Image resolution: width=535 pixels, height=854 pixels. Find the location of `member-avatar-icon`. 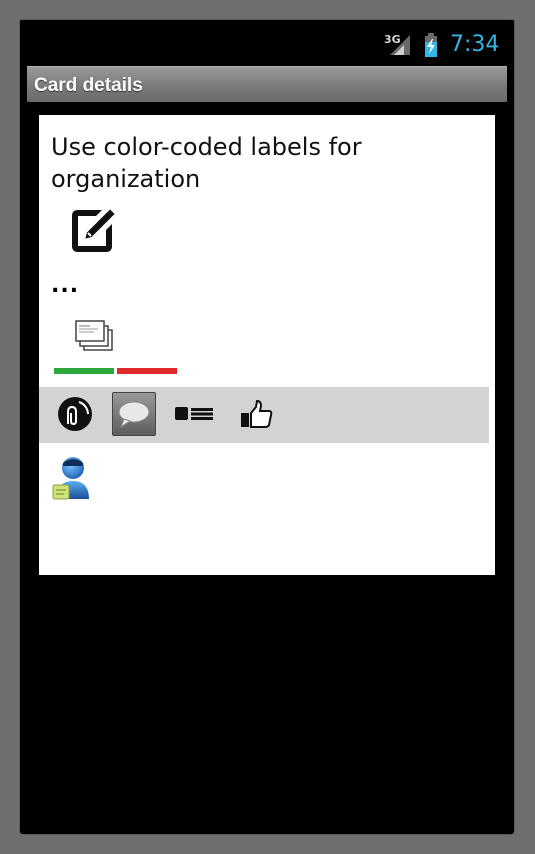

member-avatar-icon is located at coordinates (73, 477).